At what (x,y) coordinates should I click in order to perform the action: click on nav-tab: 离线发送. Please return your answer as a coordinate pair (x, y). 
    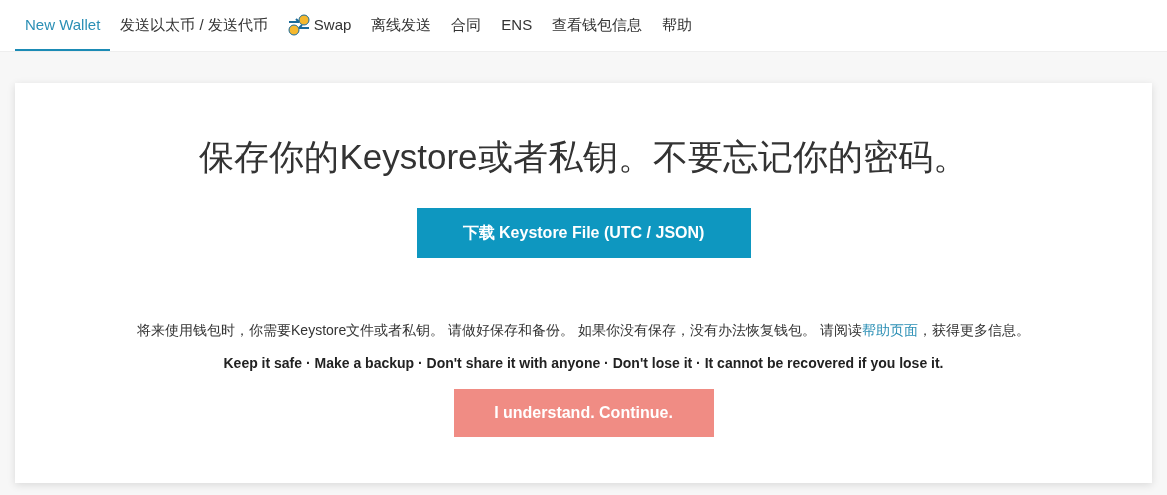
    Looking at the image, I should click on (401, 26).